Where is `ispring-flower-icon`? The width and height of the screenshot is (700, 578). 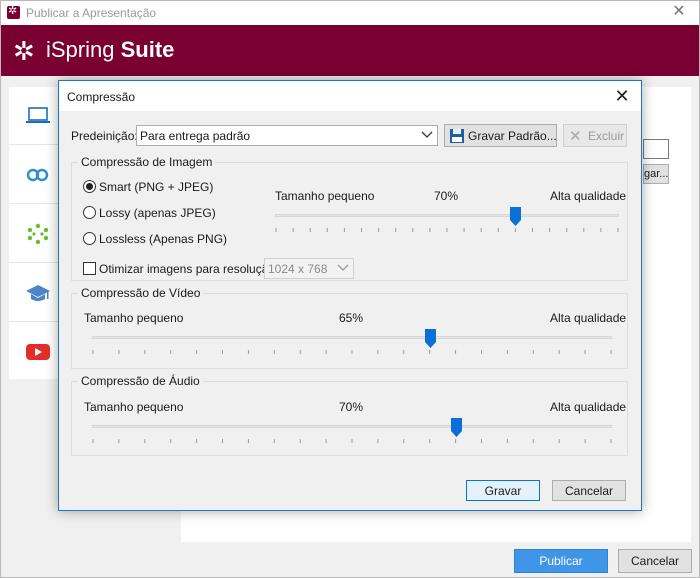 ispring-flower-icon is located at coordinates (38, 234).